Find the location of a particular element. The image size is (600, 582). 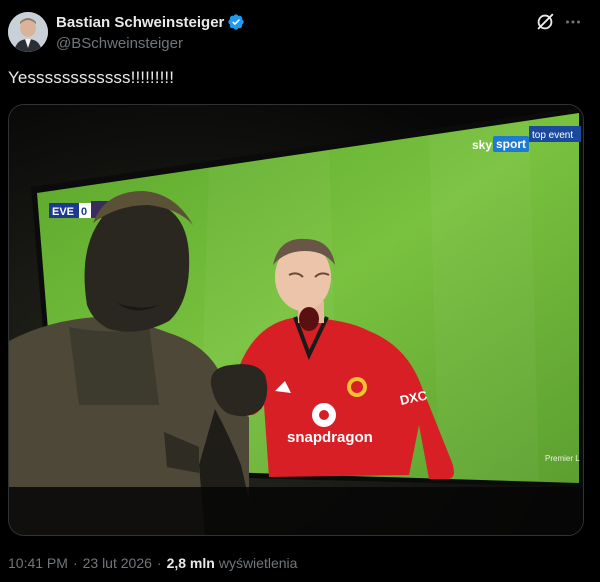

author-display-name: Bastian Schweinsteiger is located at coordinates (140, 22).